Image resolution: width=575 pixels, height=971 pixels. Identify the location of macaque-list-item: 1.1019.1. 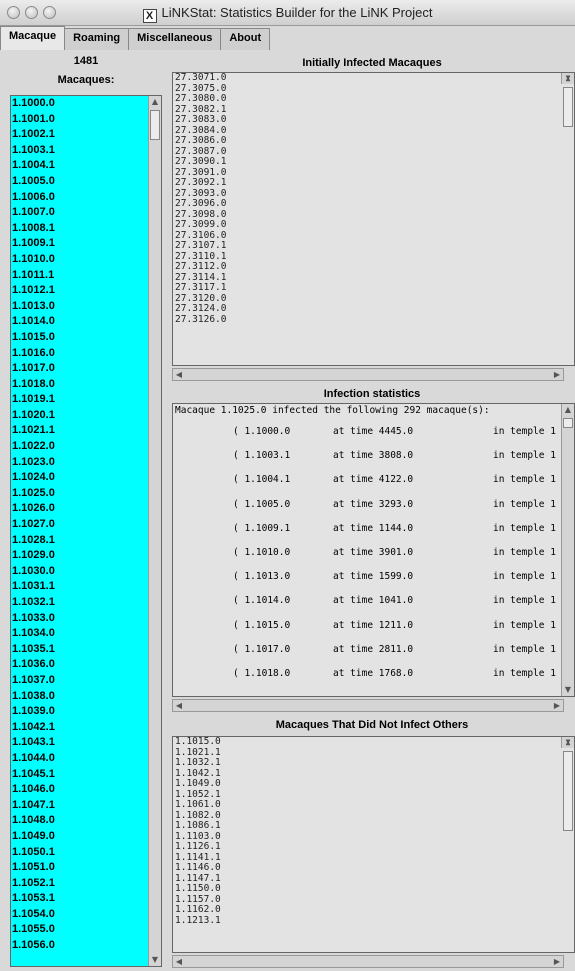
(80, 400).